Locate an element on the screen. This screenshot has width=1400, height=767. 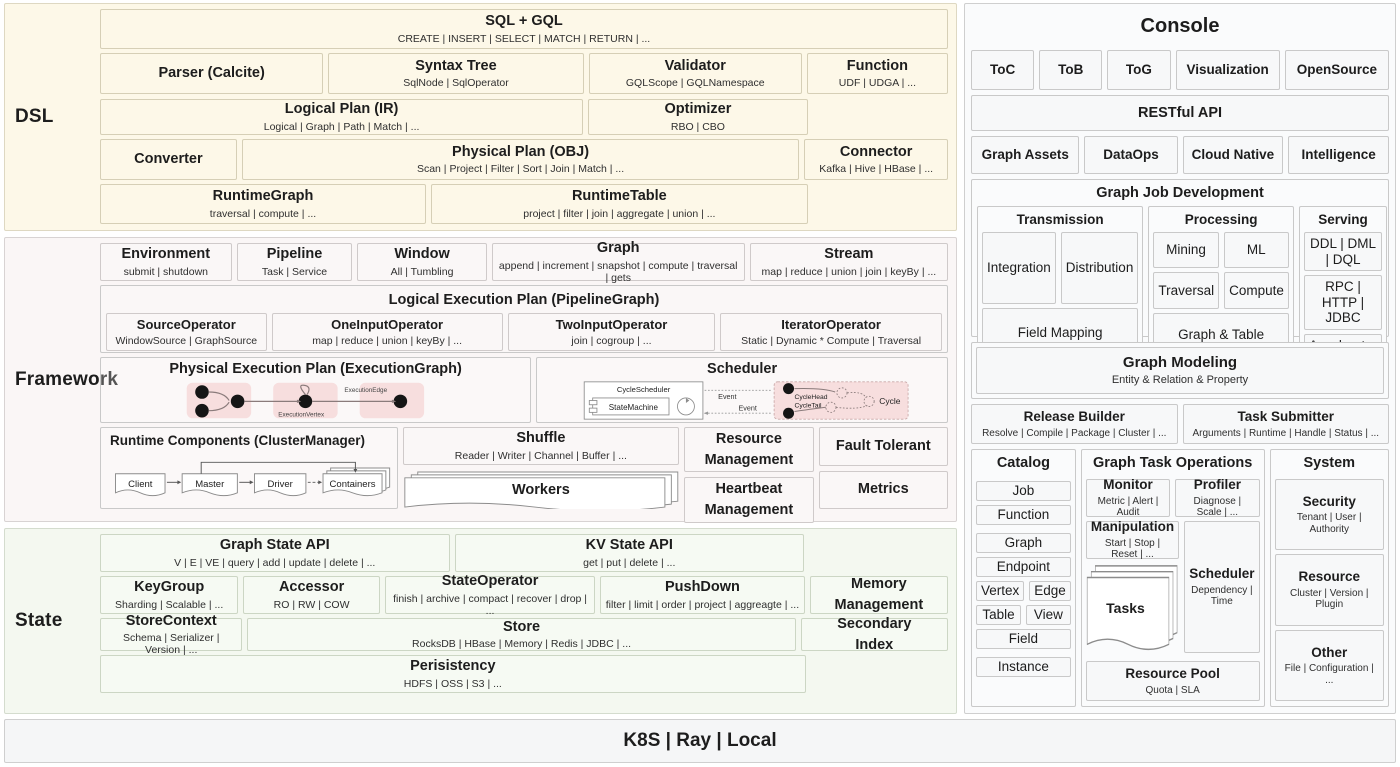
processing-compute: Compute is located at coordinates (1256, 290).